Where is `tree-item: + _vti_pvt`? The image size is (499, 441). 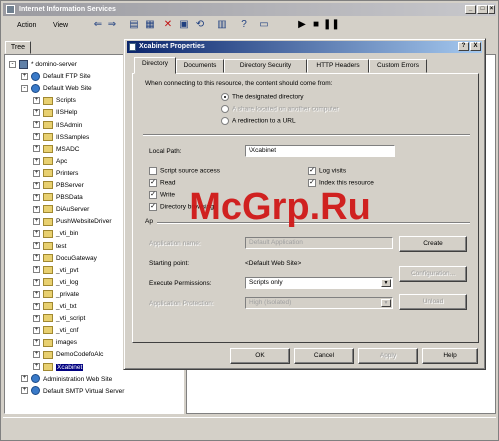 tree-item: + _vti_pvt is located at coordinates (55, 270).